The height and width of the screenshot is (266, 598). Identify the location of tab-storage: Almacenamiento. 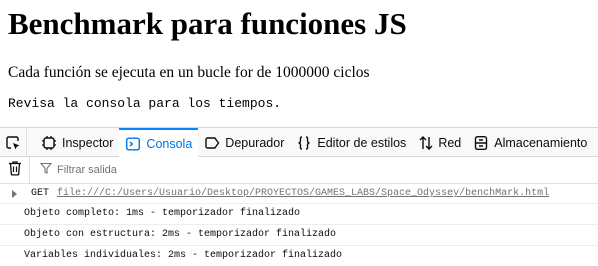
(530, 142).